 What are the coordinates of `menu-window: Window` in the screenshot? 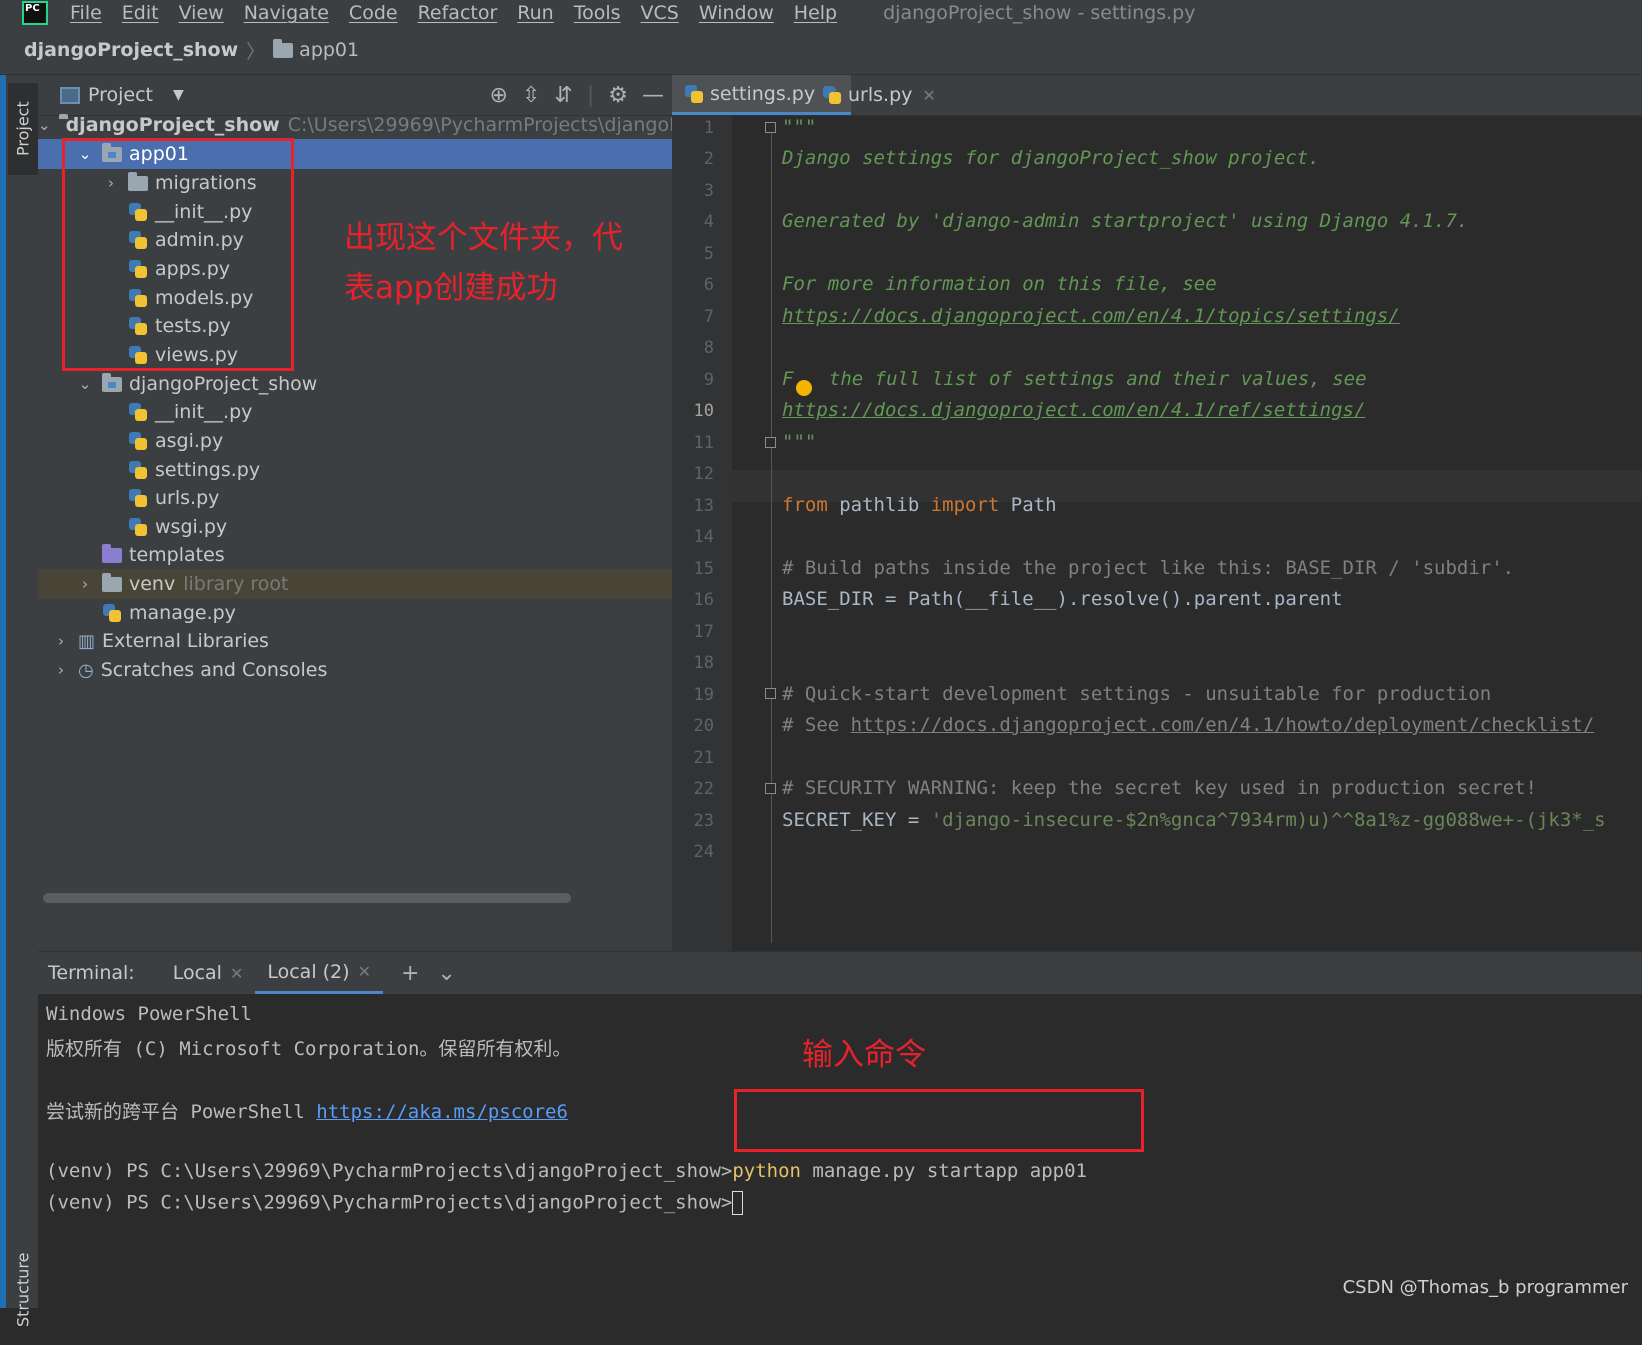 It's located at (736, 13).